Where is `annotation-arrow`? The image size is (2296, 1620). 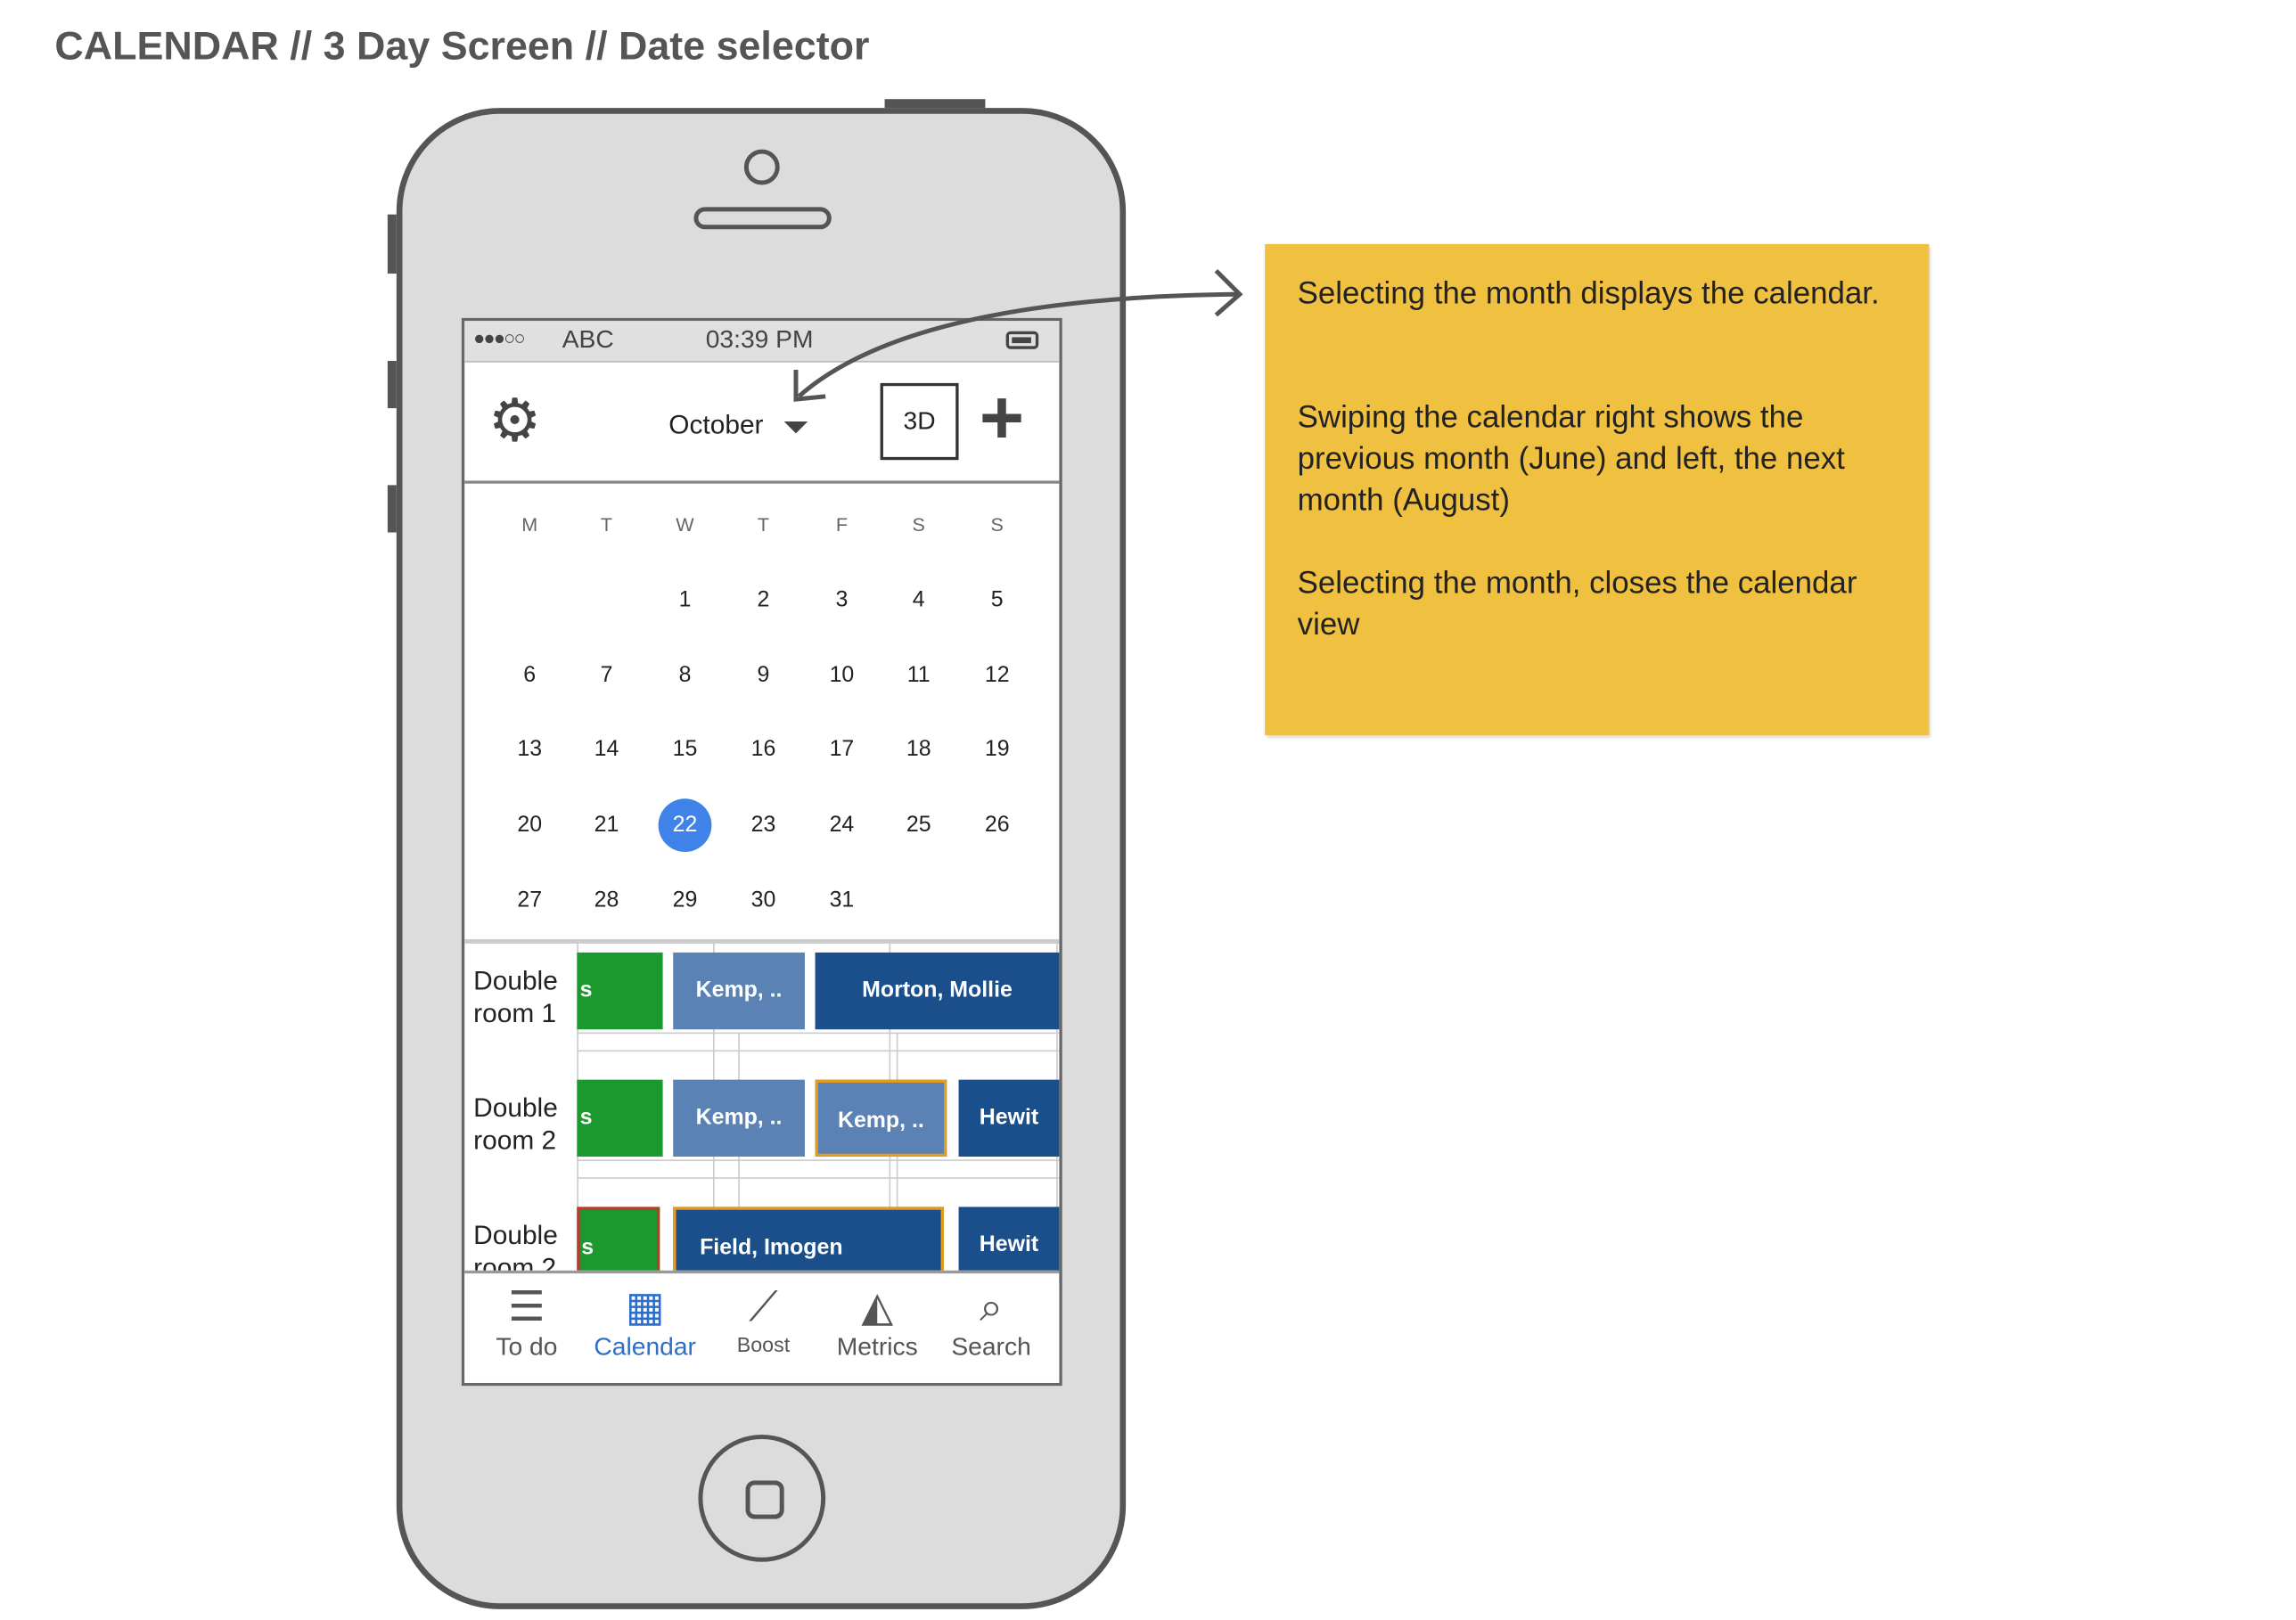 annotation-arrow is located at coordinates (1018, 335).